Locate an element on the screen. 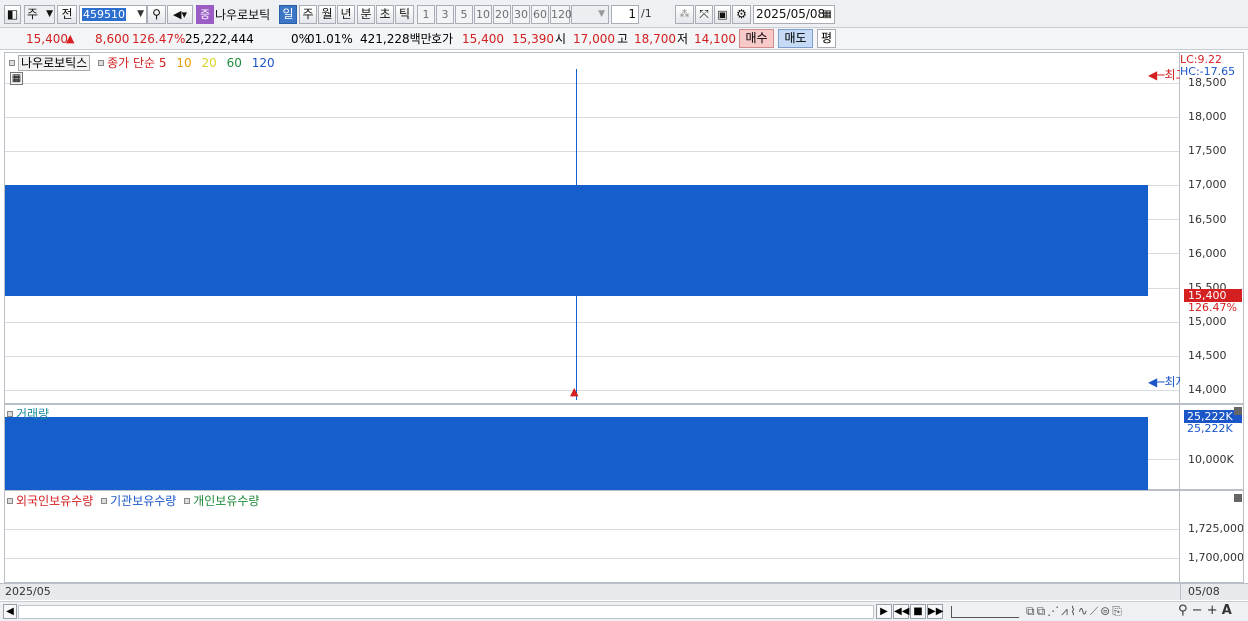 The image size is (1248, 621). lock-icon: ⊜ is located at coordinates (1106, 611).